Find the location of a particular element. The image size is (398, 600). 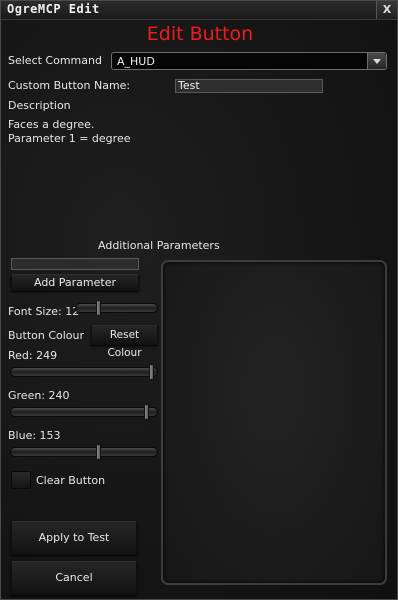

add-parameter-button: Add Parameter is located at coordinates (75, 282).